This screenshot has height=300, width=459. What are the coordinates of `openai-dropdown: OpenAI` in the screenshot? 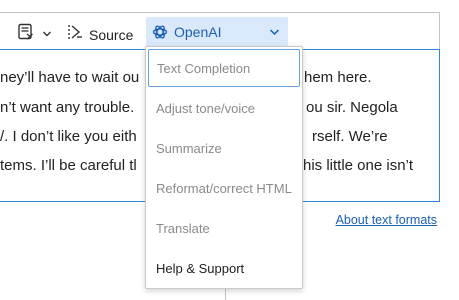 It's located at (217, 31).